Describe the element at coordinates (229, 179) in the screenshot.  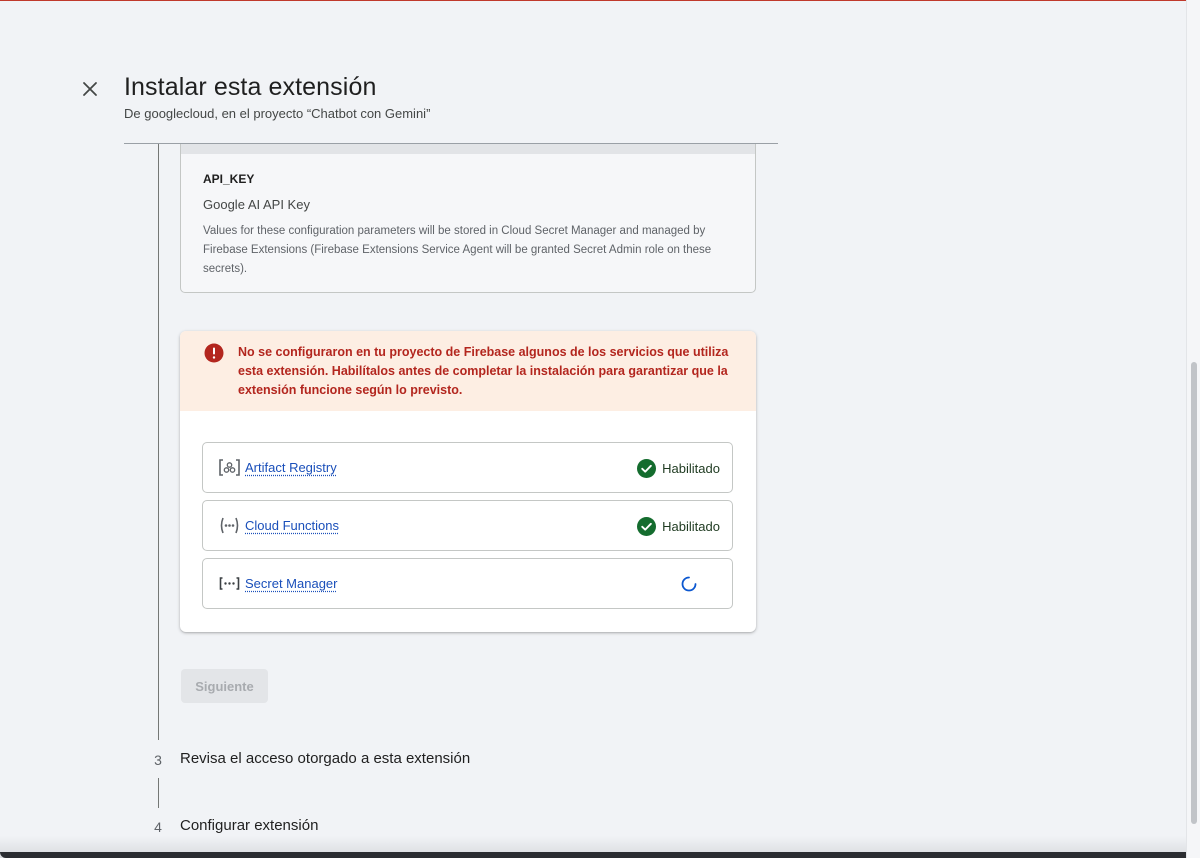
I see `secret-key: API_KEY` at that location.